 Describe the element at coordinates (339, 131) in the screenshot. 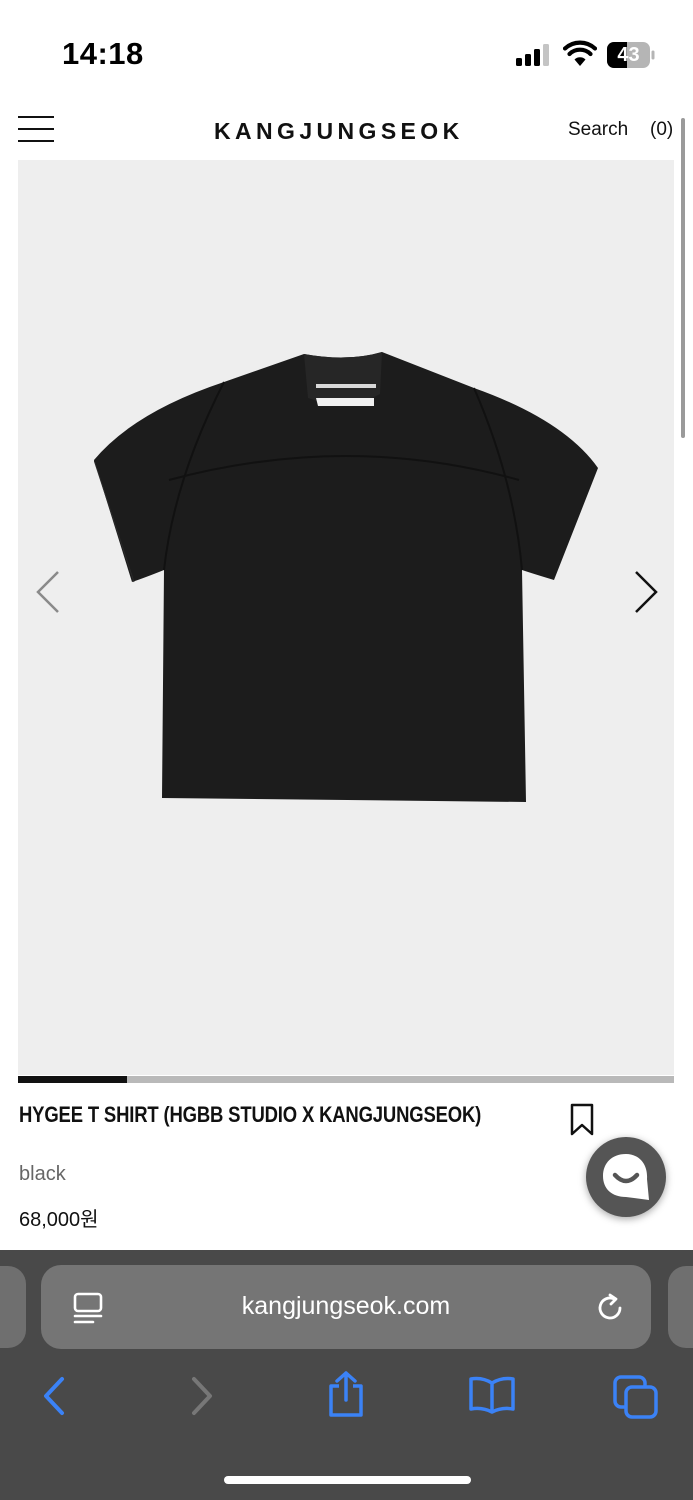

I see `brand-logo: KANGJUNGSEOK` at that location.